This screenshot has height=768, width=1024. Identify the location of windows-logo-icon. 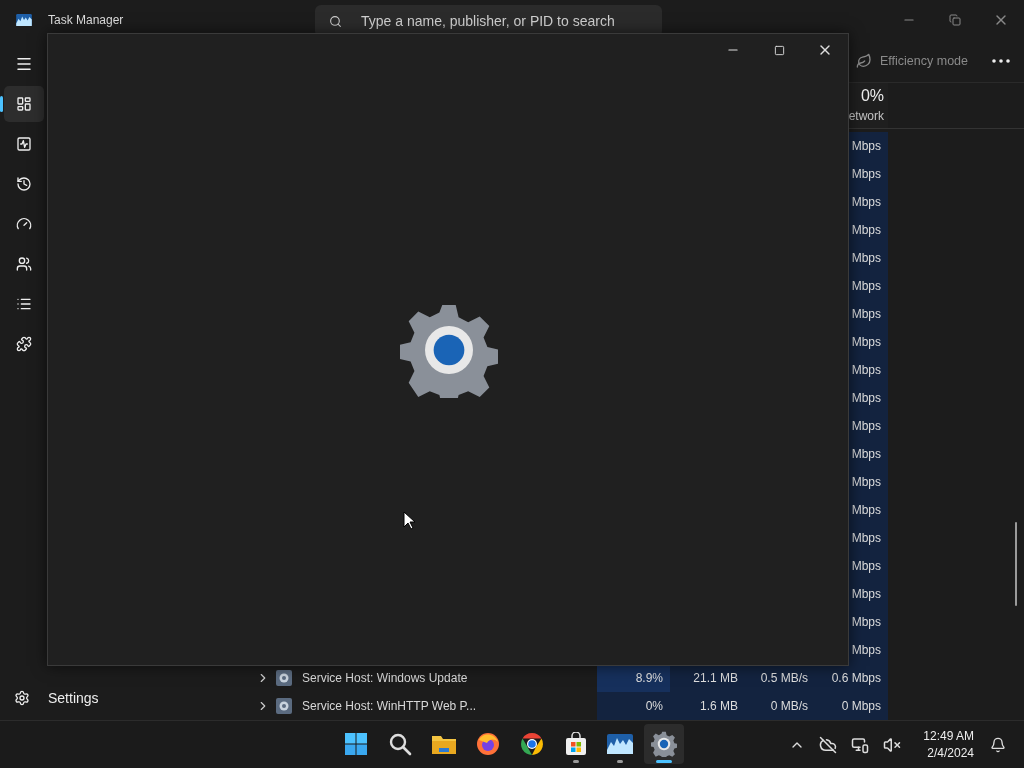
(356, 744).